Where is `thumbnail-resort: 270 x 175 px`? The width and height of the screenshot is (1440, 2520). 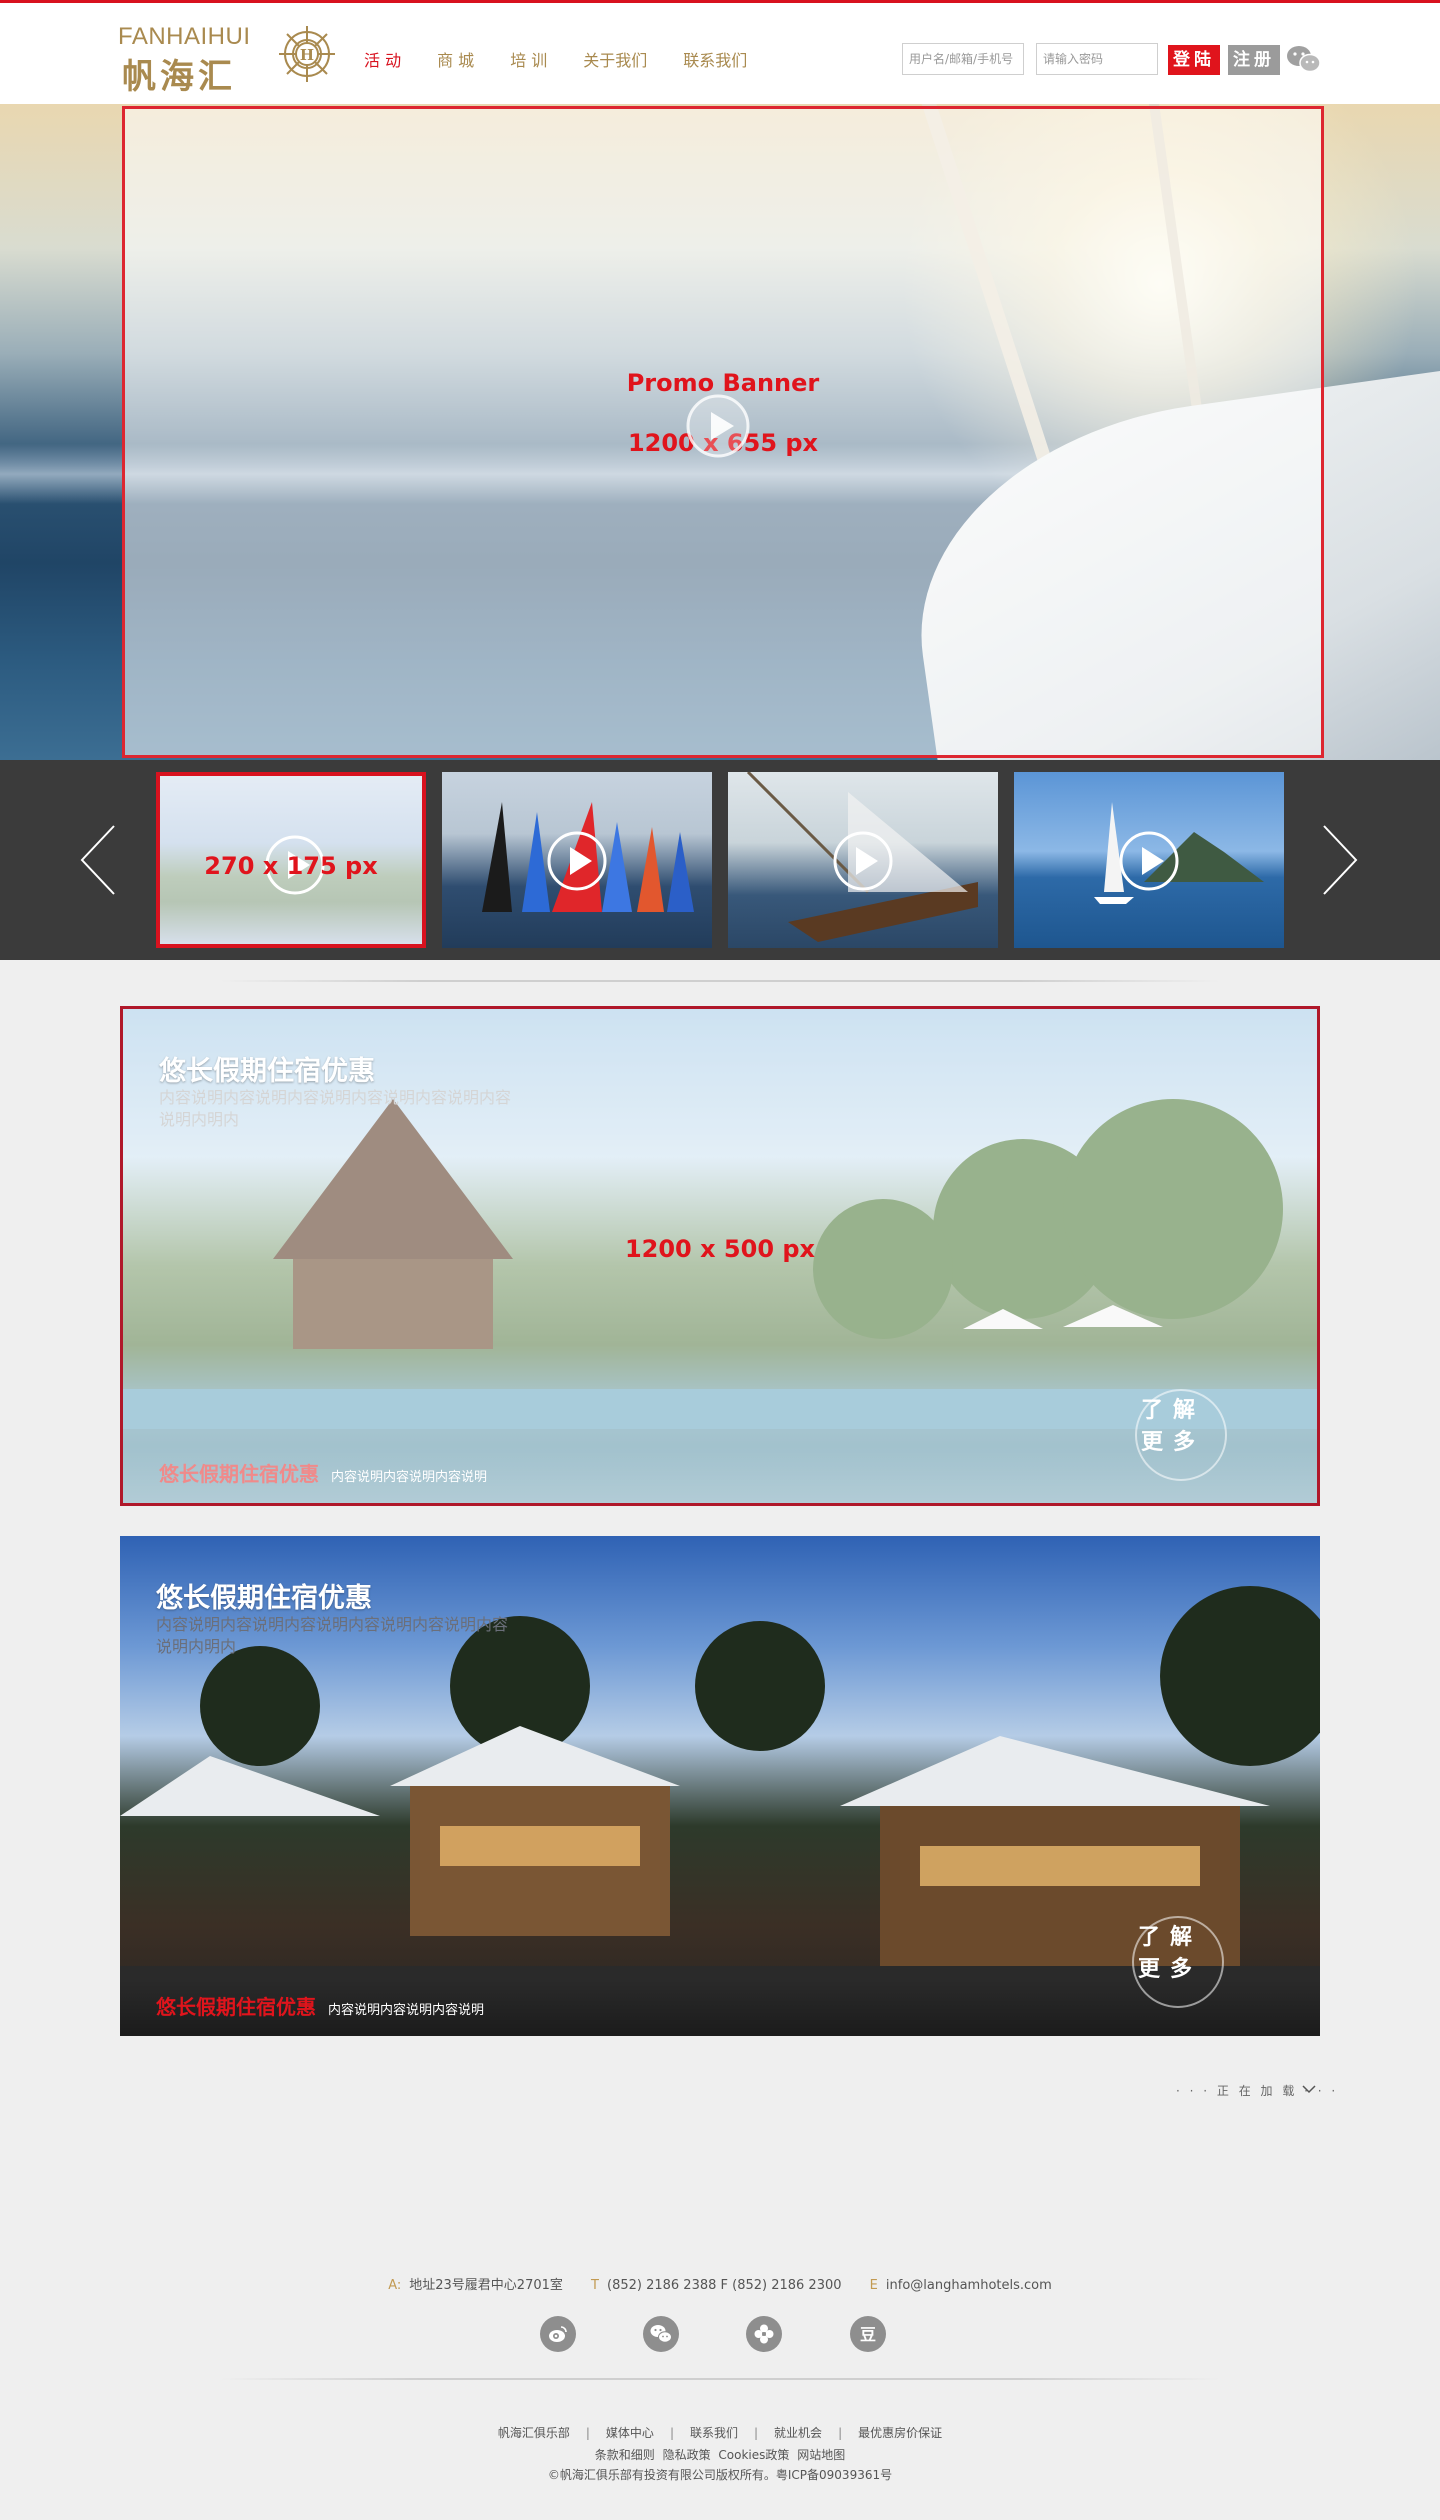
thumbnail-resort: 270 x 175 px is located at coordinates (291, 860).